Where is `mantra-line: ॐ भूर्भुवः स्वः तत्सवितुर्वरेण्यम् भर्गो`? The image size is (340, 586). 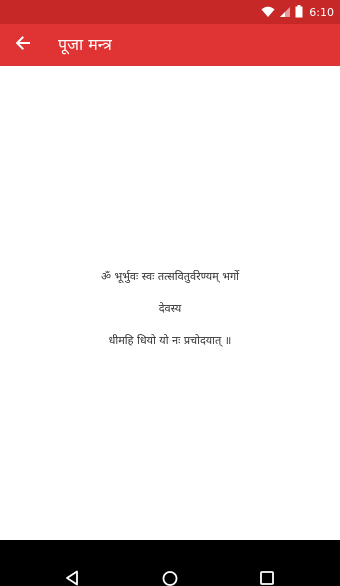
mantra-line: ॐ भूर्भुवः स्वः तत्सवितुर्वरेण्यम् भर्गो is located at coordinates (170, 276).